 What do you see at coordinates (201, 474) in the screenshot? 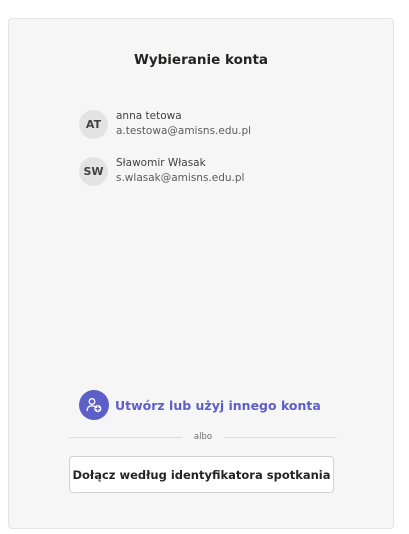
I see `join-by-meeting-id-button: Dołącz według identyfikatora spotkania` at bounding box center [201, 474].